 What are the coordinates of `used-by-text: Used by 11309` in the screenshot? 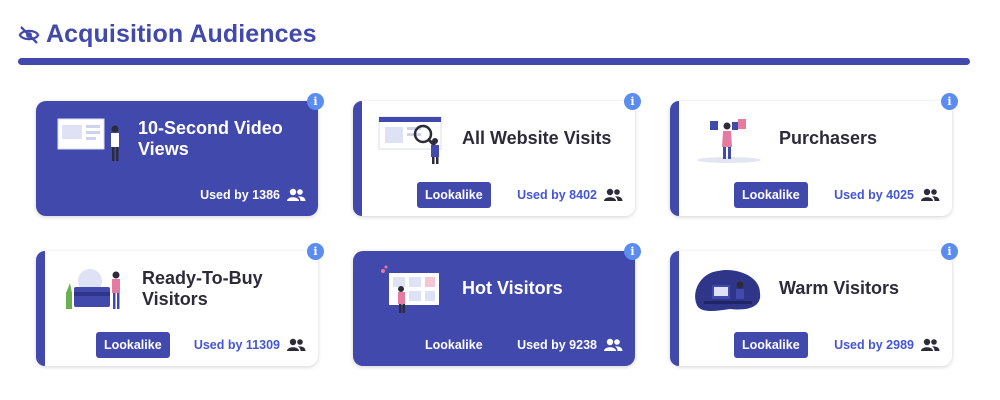 It's located at (236, 345).